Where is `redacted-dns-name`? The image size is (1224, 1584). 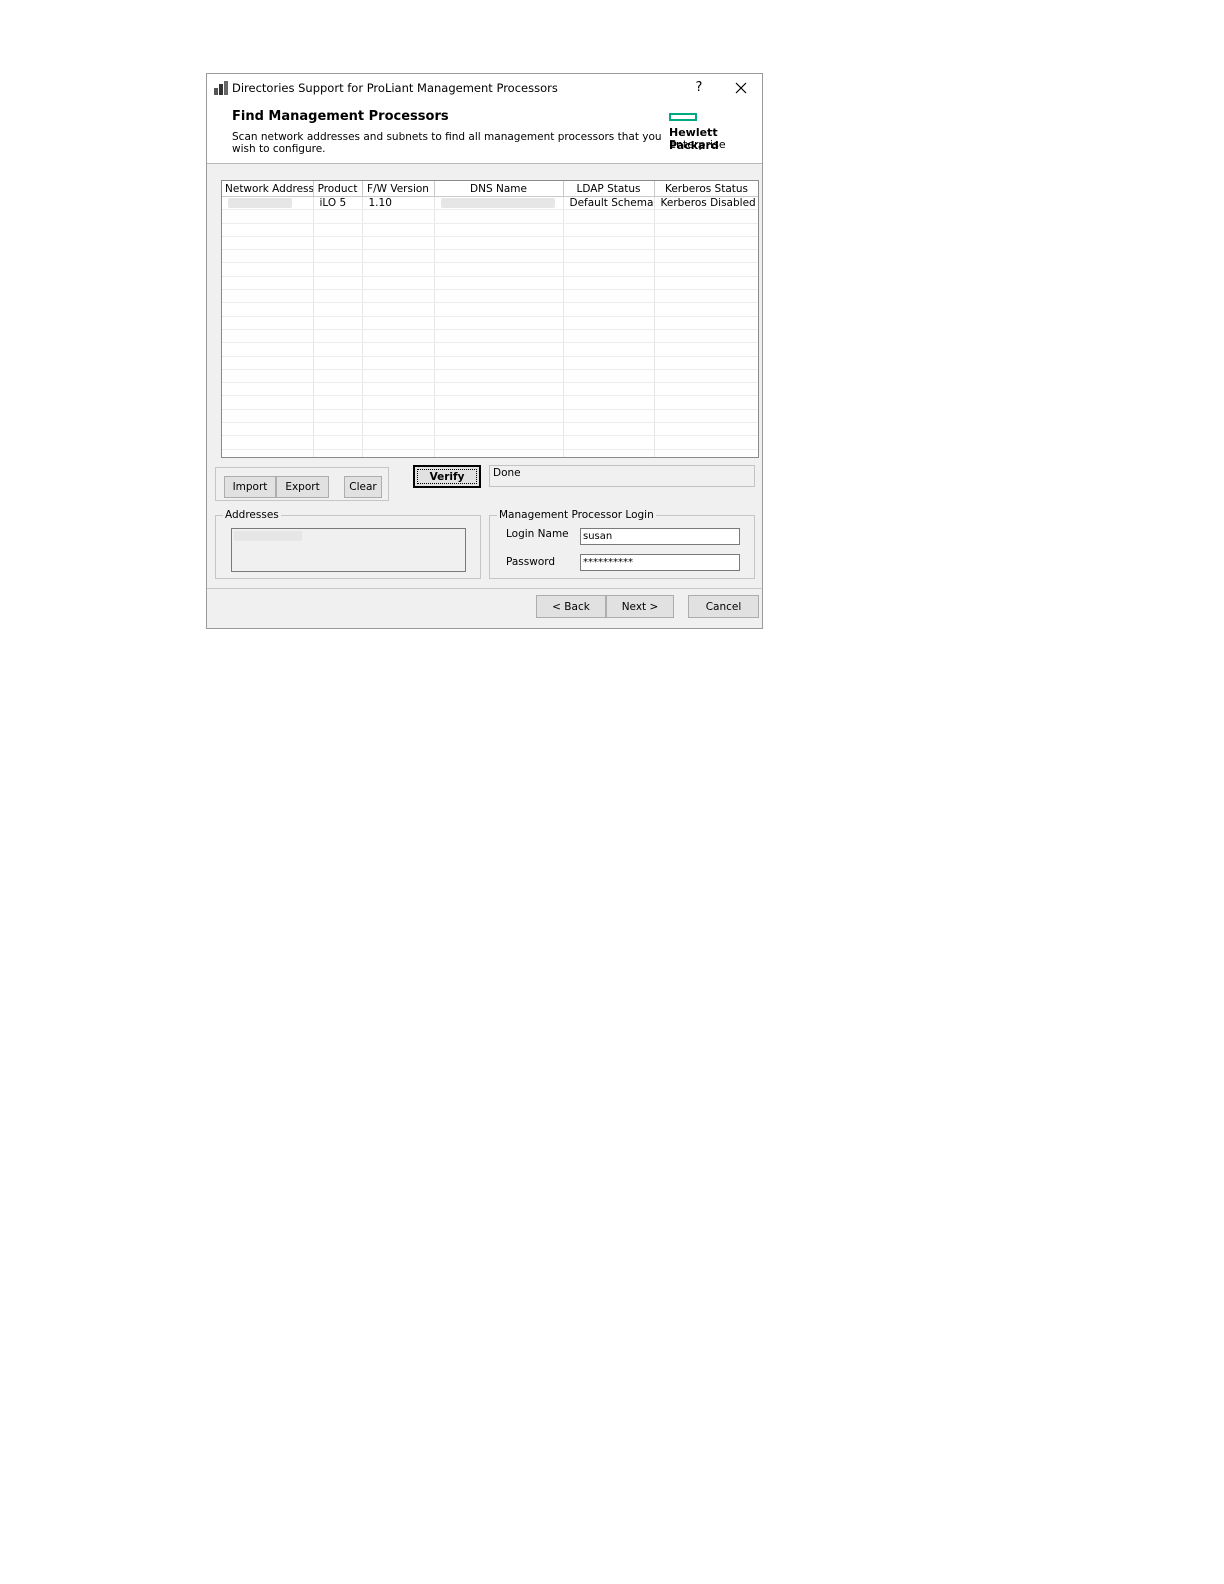 redacted-dns-name is located at coordinates (497, 203).